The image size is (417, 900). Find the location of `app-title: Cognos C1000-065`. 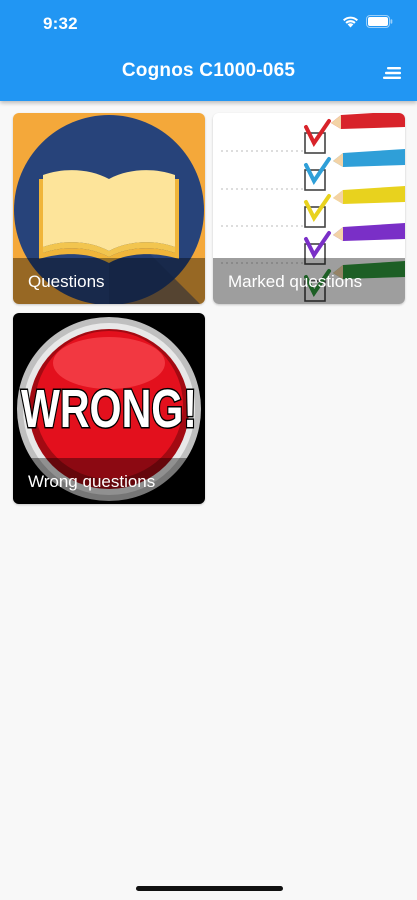

app-title: Cognos C1000-065 is located at coordinates (208, 70).